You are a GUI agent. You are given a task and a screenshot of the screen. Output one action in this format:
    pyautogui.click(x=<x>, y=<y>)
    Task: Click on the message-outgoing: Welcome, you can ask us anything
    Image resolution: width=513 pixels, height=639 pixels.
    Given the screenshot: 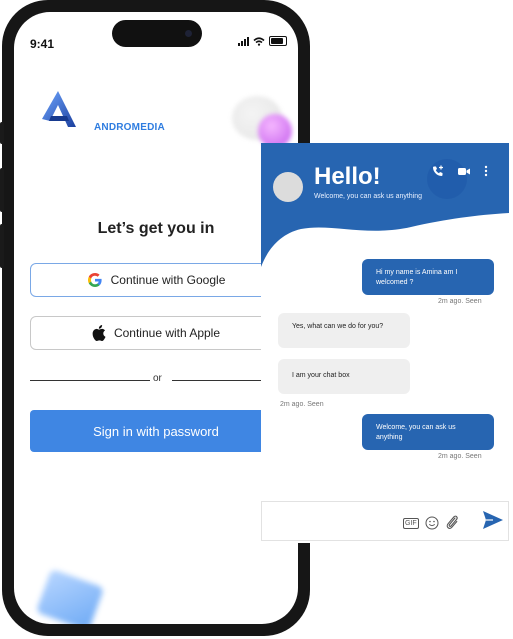 What is the action you would take?
    pyautogui.click(x=428, y=432)
    